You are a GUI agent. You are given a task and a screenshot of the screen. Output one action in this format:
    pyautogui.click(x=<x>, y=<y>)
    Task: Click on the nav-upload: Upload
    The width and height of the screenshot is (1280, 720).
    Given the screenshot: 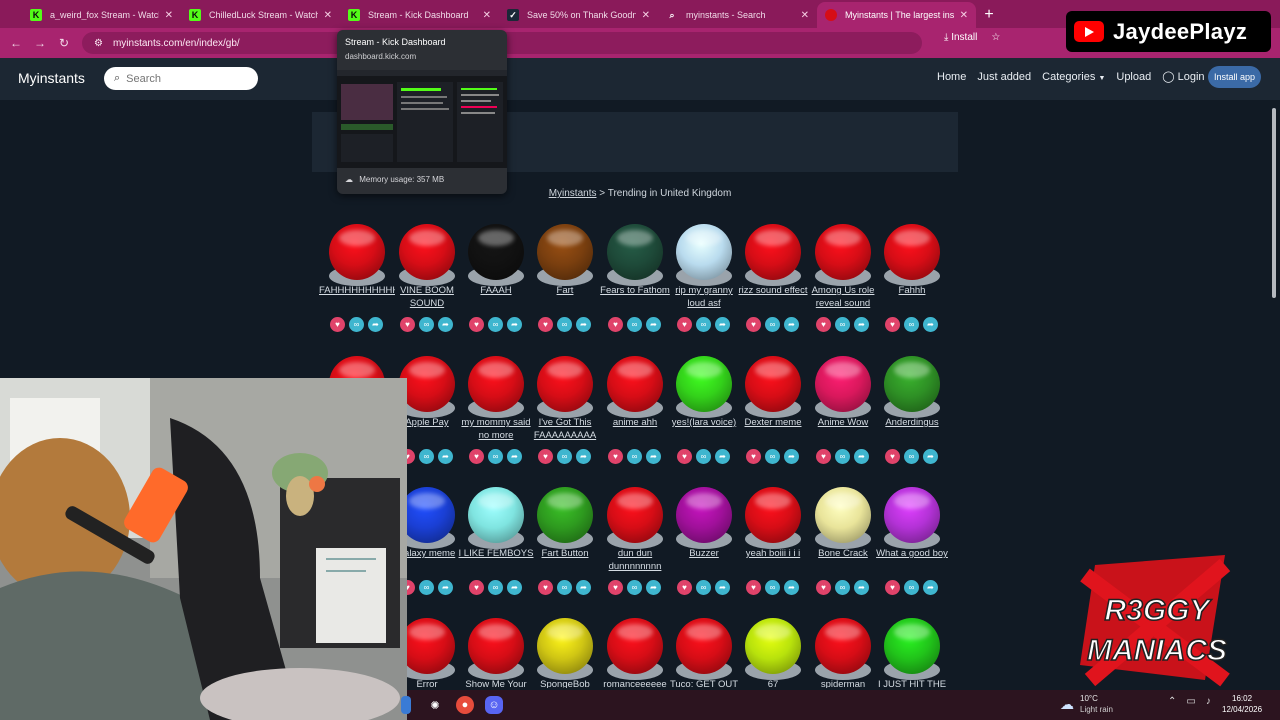 What is the action you would take?
    pyautogui.click(x=1133, y=77)
    